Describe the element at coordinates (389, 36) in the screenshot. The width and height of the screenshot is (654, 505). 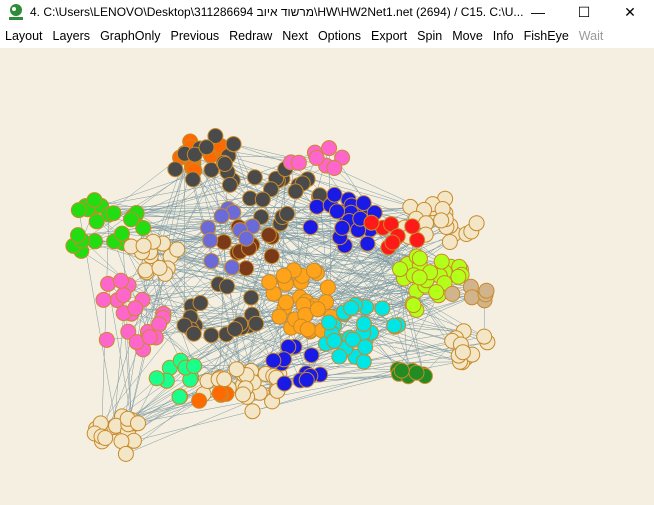
I see `menu-export: Export` at that location.